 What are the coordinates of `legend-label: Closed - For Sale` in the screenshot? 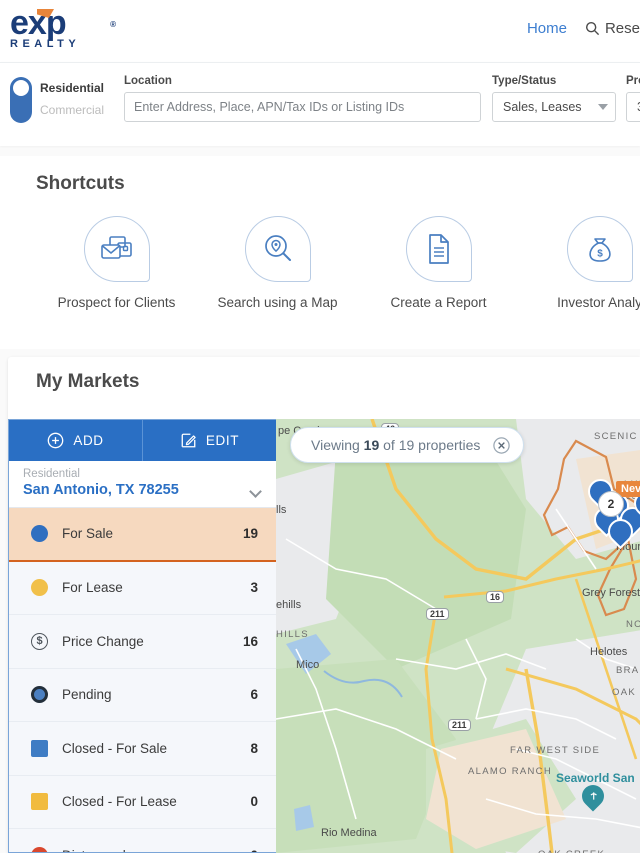 It's located at (115, 748).